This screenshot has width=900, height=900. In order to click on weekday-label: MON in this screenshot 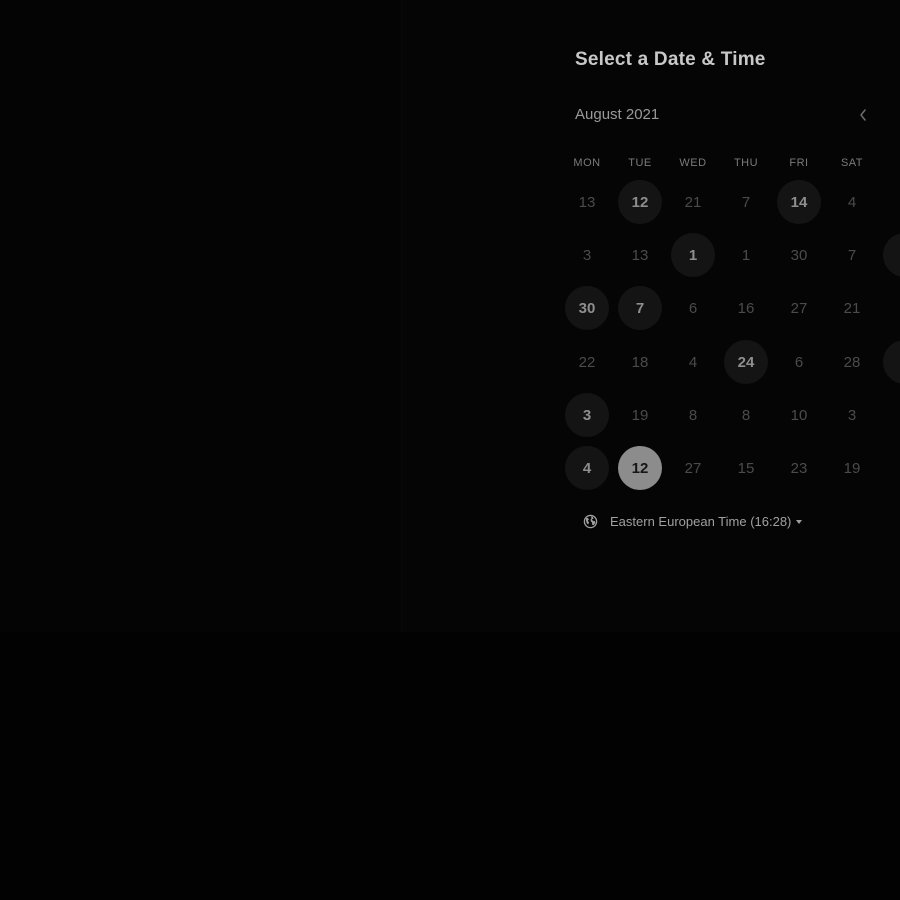, I will do `click(587, 163)`.